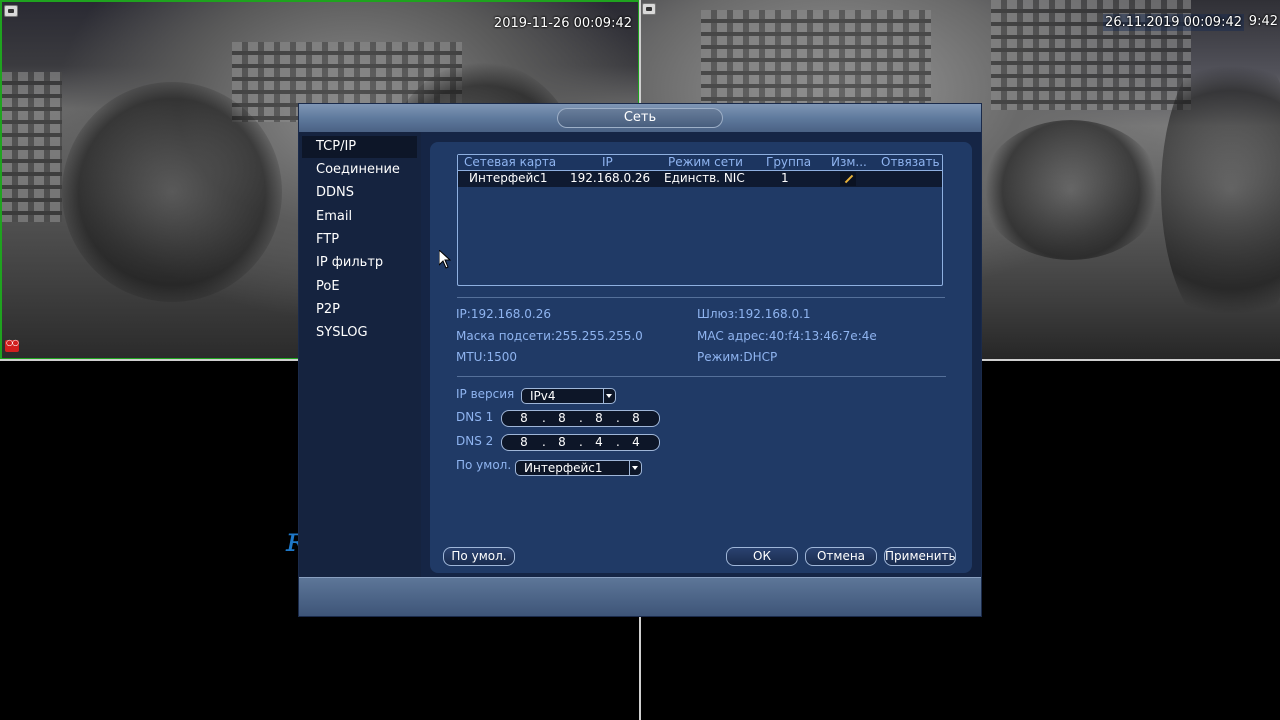 This screenshot has height=720, width=1280. I want to click on info-gateway: Шлюз:192.168.0.1, so click(754, 314).